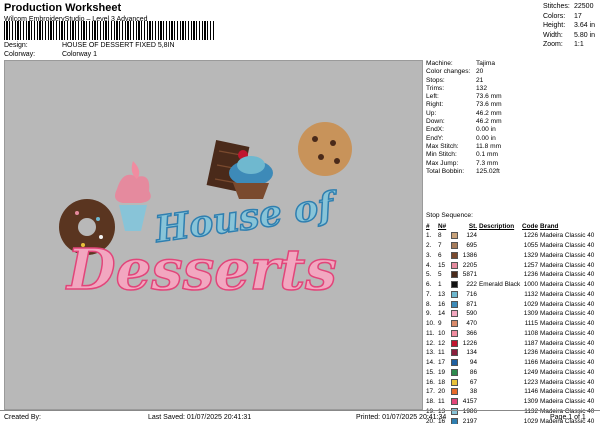  What do you see at coordinates (512, 353) in the screenshot?
I see `stop-row: 13. 11 134 1236 Madeira Classic 40` at bounding box center [512, 353].